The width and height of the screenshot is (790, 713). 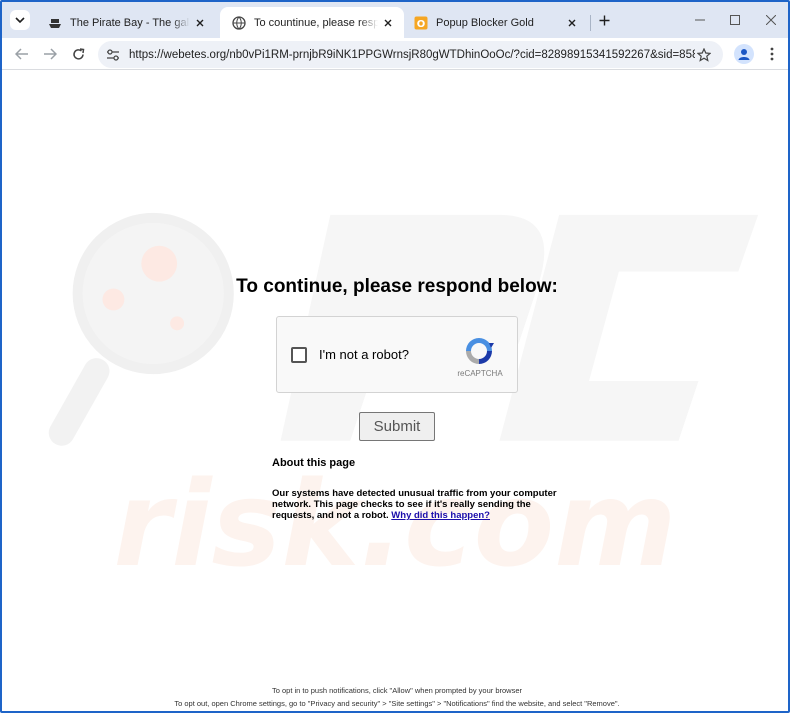 I want to click on tab-title: Popup Blocker Gold, so click(x=485, y=22).